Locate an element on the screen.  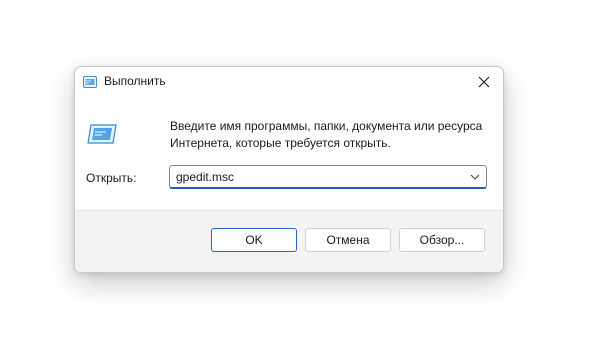
open-label: Открыть: is located at coordinates (111, 178).